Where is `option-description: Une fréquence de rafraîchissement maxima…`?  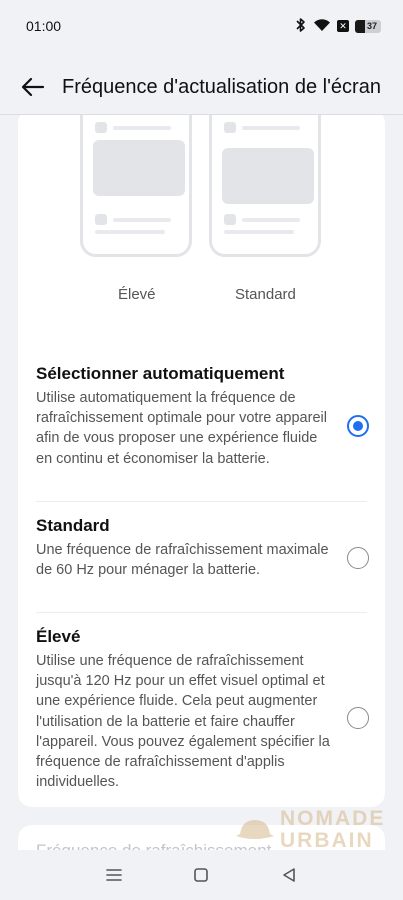
option-description: Une fréquence de rafraîchissement maxima… is located at coordinates (182, 560).